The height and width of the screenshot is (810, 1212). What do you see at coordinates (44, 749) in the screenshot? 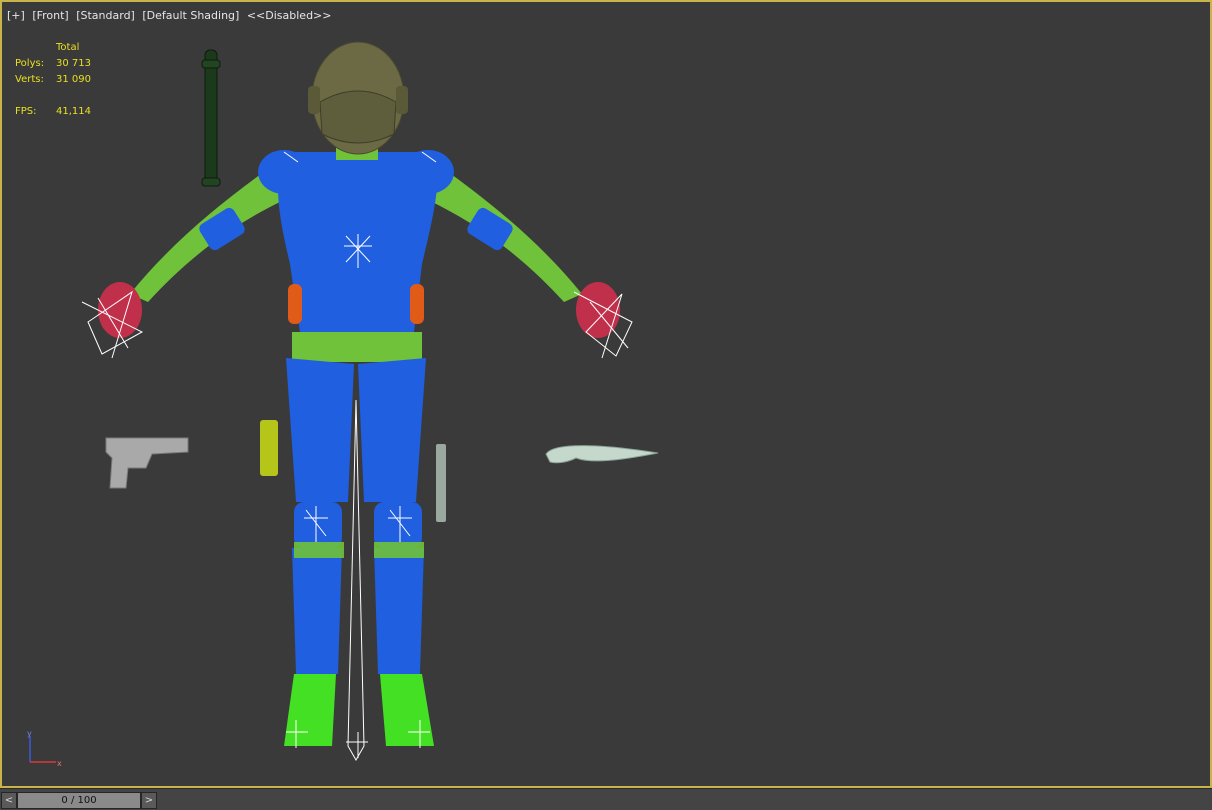
I see `axis-tripod-icon: y x` at bounding box center [44, 749].